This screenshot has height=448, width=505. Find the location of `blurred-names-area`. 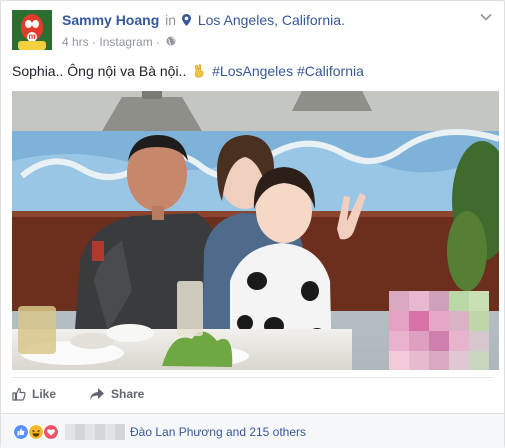

blurred-names-area is located at coordinates (95, 432).